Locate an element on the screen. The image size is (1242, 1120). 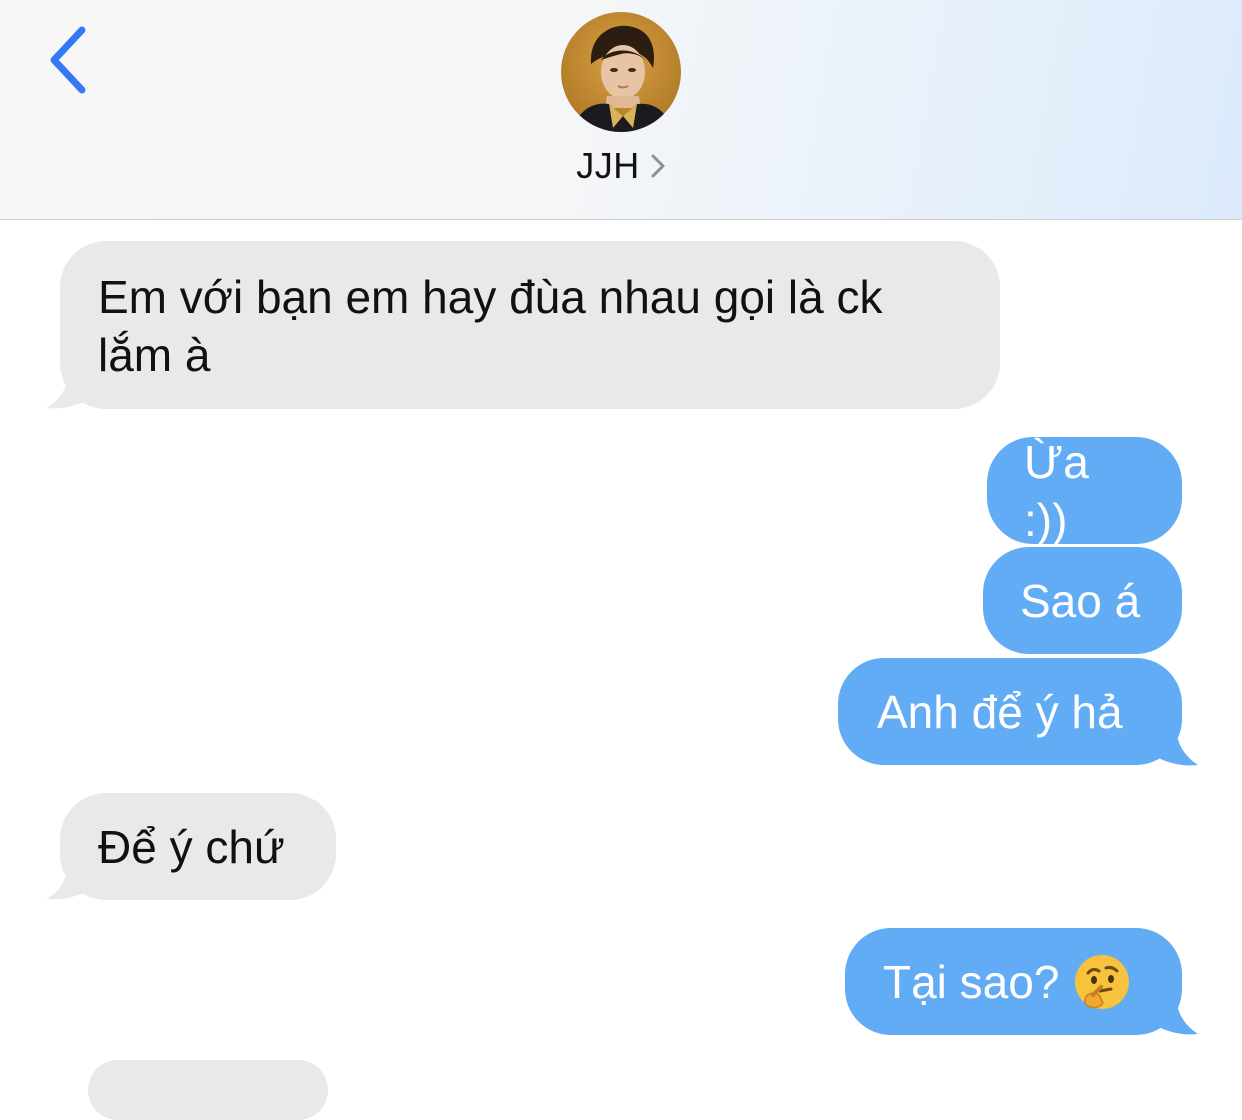
thinking-face-icon is located at coordinates (1102, 981).